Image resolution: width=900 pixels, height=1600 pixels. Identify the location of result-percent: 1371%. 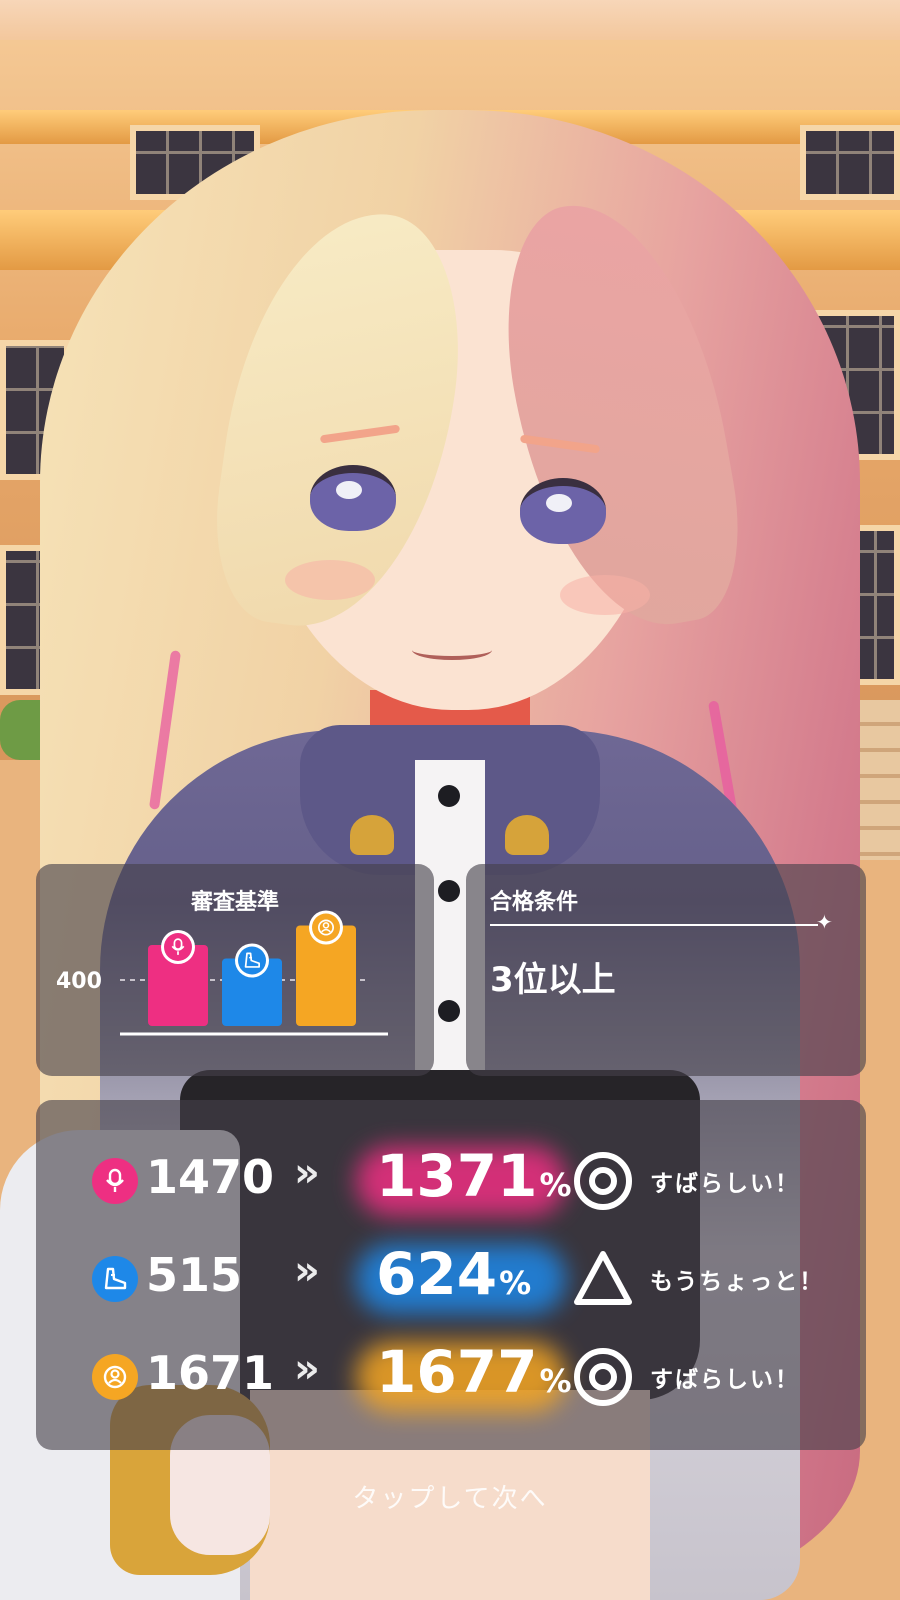
(474, 1176).